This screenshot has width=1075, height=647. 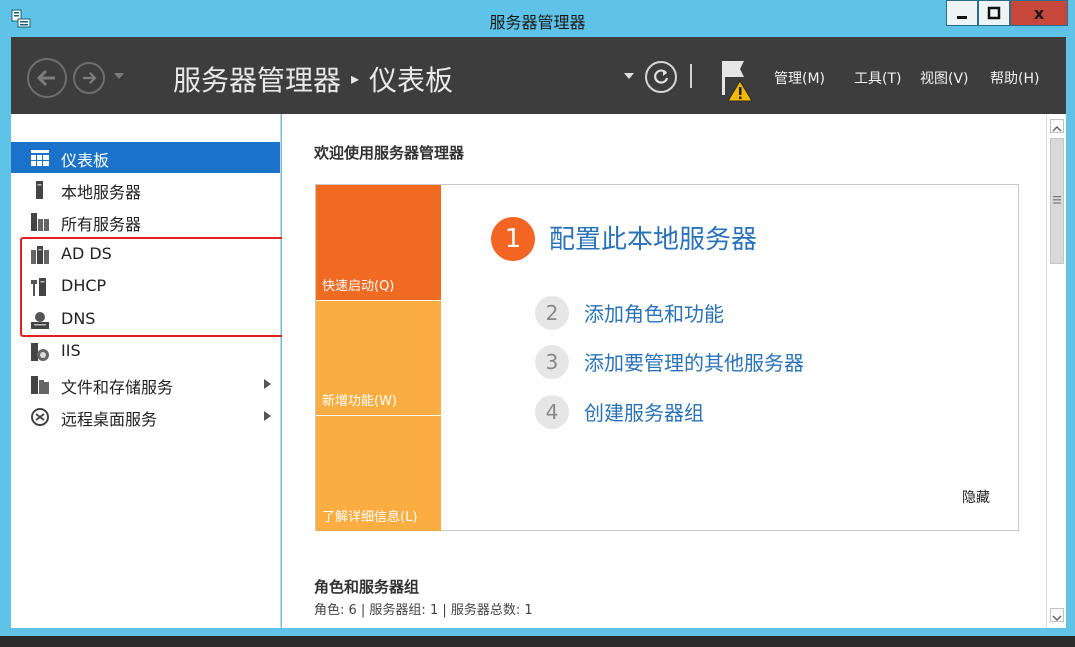 I want to click on configure-local-server-link: 配置此本地服务器, so click(x=653, y=237).